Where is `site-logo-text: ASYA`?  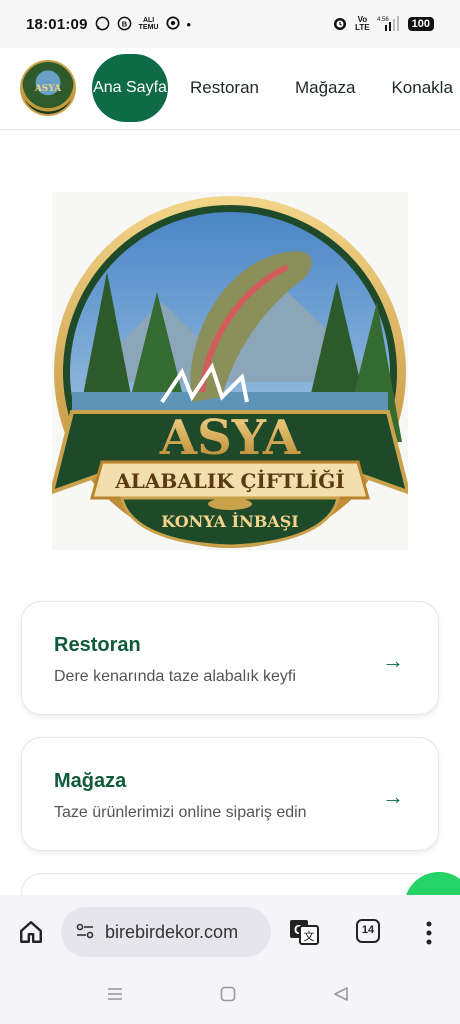
site-logo-text: ASYA is located at coordinates (48, 89).